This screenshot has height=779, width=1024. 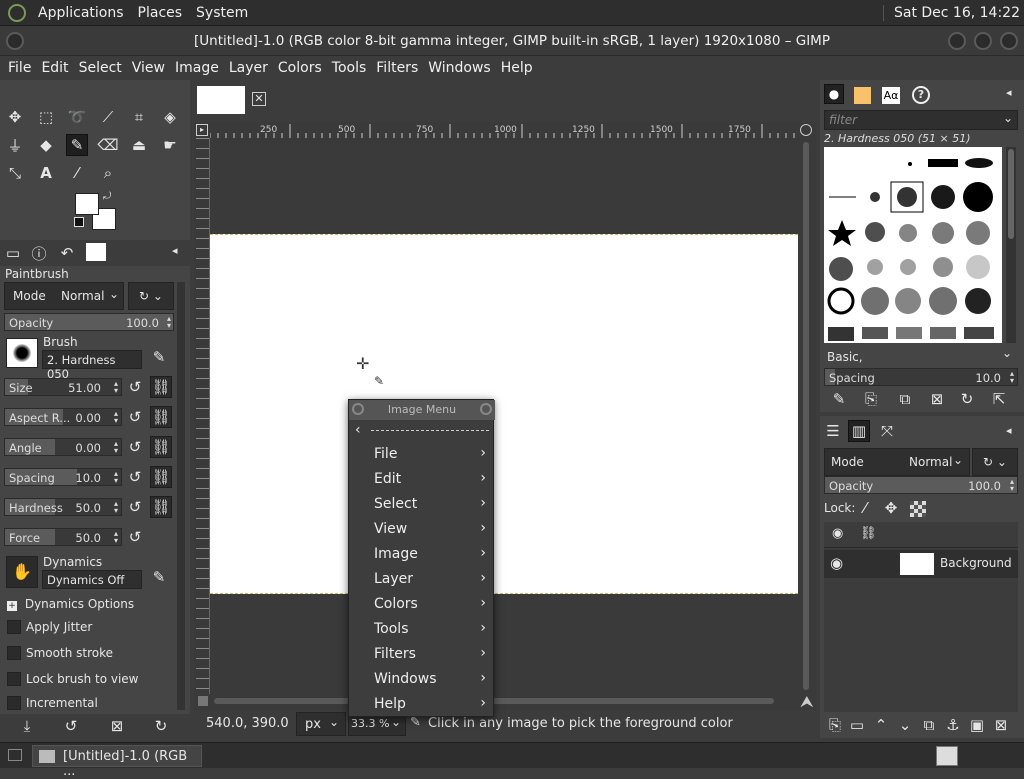 What do you see at coordinates (422, 529) in the screenshot?
I see `image-menu-item-view: View ›` at bounding box center [422, 529].